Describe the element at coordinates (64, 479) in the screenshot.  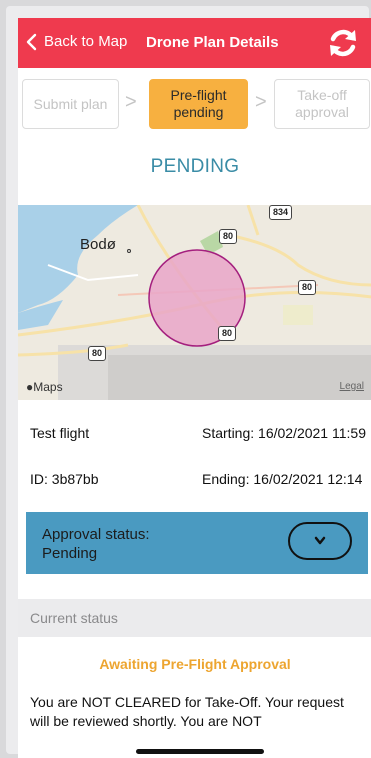
I see `flight-id: ID: 3b87bb` at that location.